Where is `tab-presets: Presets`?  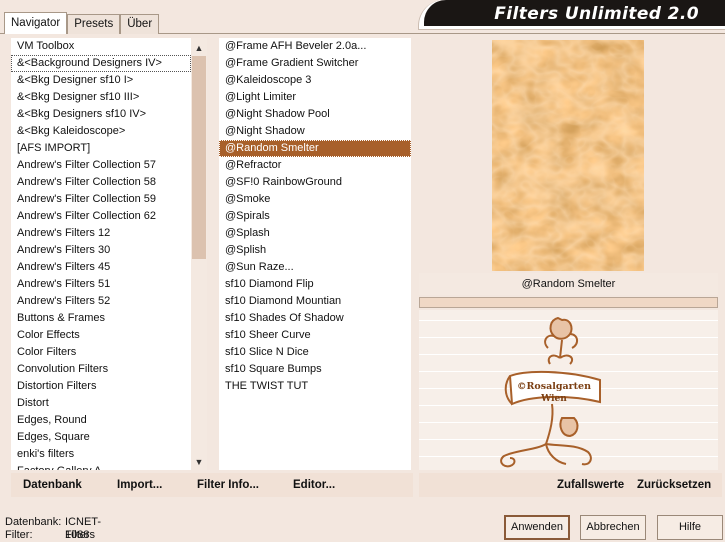
tab-presets: Presets is located at coordinates (94, 24).